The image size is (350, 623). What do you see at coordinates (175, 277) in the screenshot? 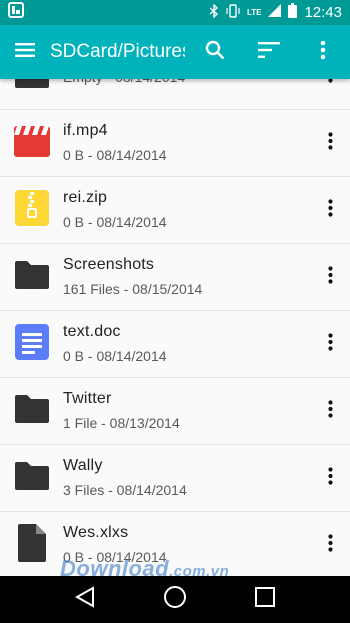
I see `file-row-folder: Screenshots 161 Files - 08/15/2014` at bounding box center [175, 277].